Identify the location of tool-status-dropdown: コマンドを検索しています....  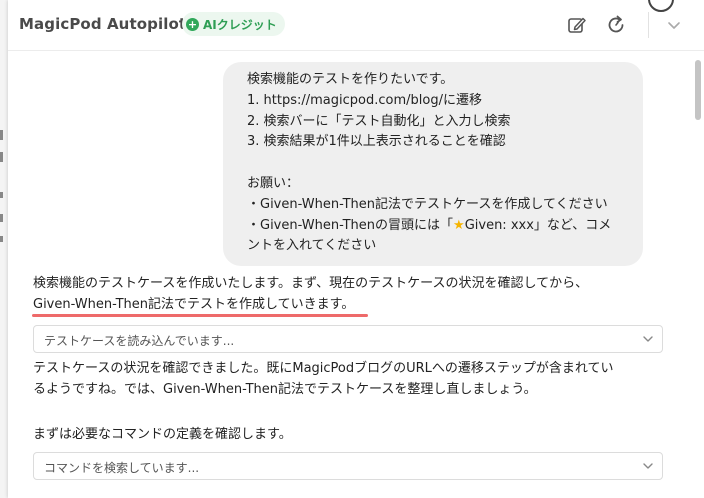
(348, 466).